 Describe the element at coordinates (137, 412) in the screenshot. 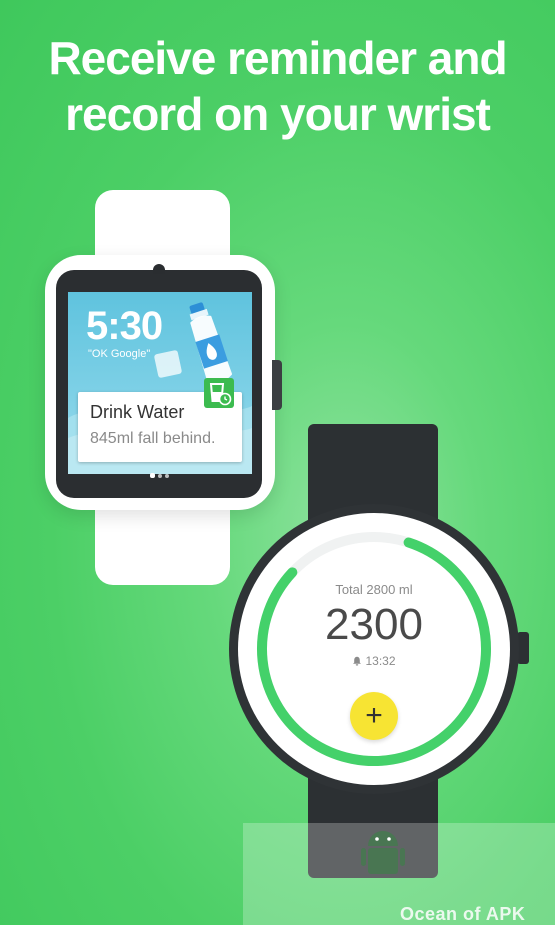

I see `notification-title: Drink Water` at that location.